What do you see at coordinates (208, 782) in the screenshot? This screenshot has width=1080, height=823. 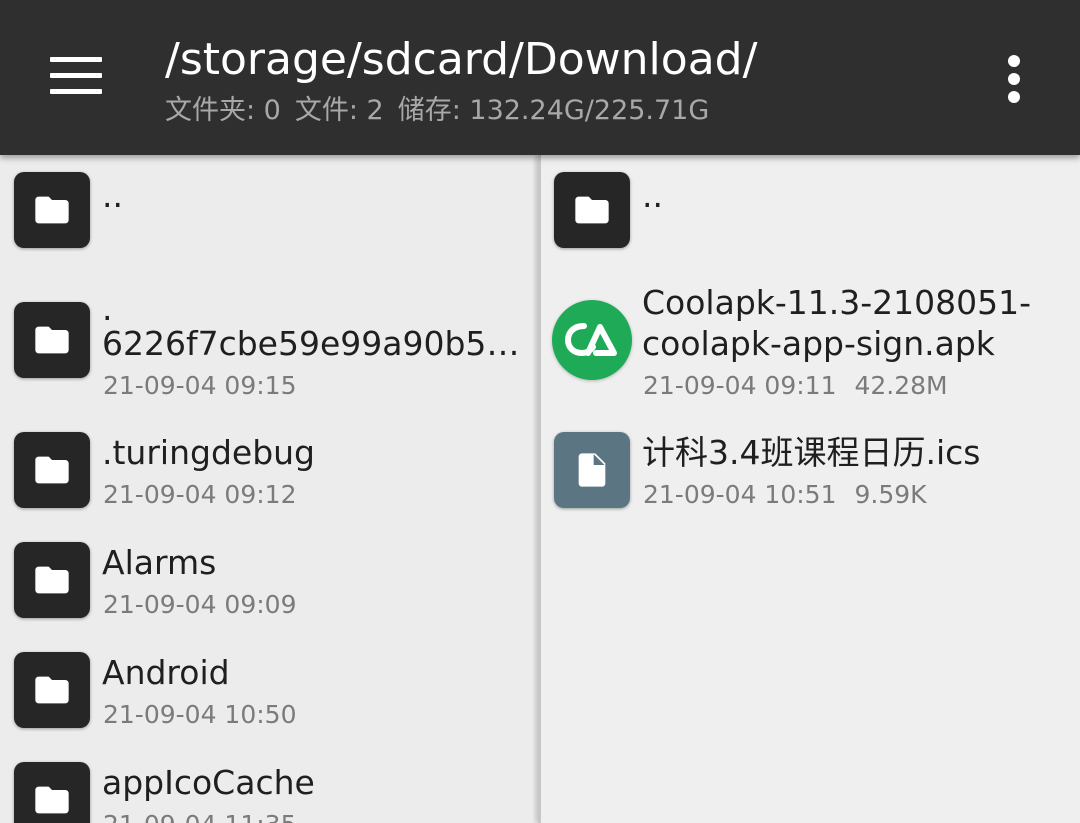 I see `item-name: appIcoCache` at bounding box center [208, 782].